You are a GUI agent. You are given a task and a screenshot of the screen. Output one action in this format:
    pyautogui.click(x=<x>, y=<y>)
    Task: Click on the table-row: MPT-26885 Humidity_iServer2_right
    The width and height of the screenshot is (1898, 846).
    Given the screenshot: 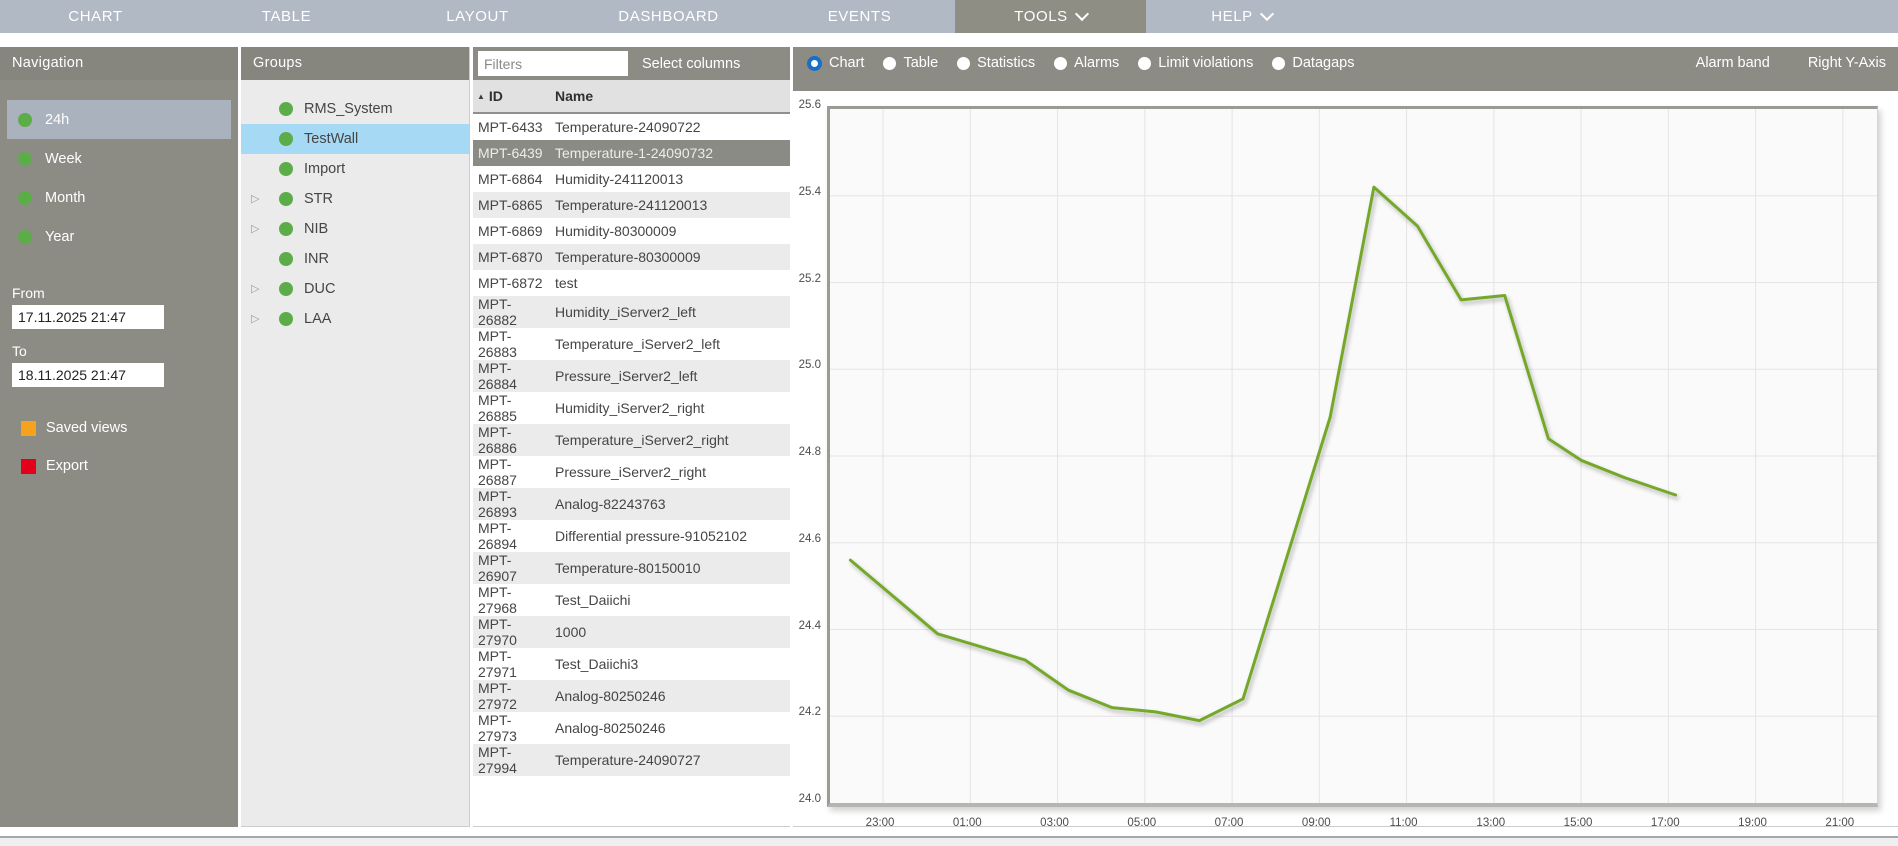 What is the action you would take?
    pyautogui.click(x=631, y=408)
    